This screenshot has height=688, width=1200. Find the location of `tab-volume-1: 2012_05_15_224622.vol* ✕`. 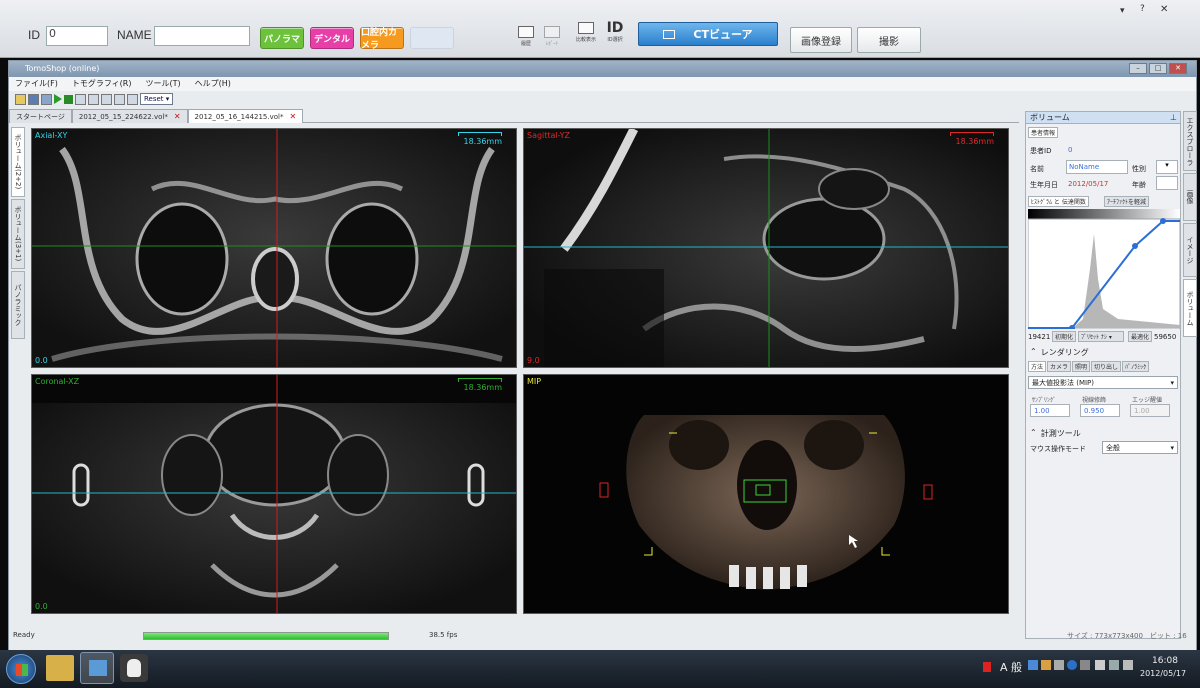

tab-volume-1: 2012_05_15_224622.vol* ✕ is located at coordinates (129, 116).